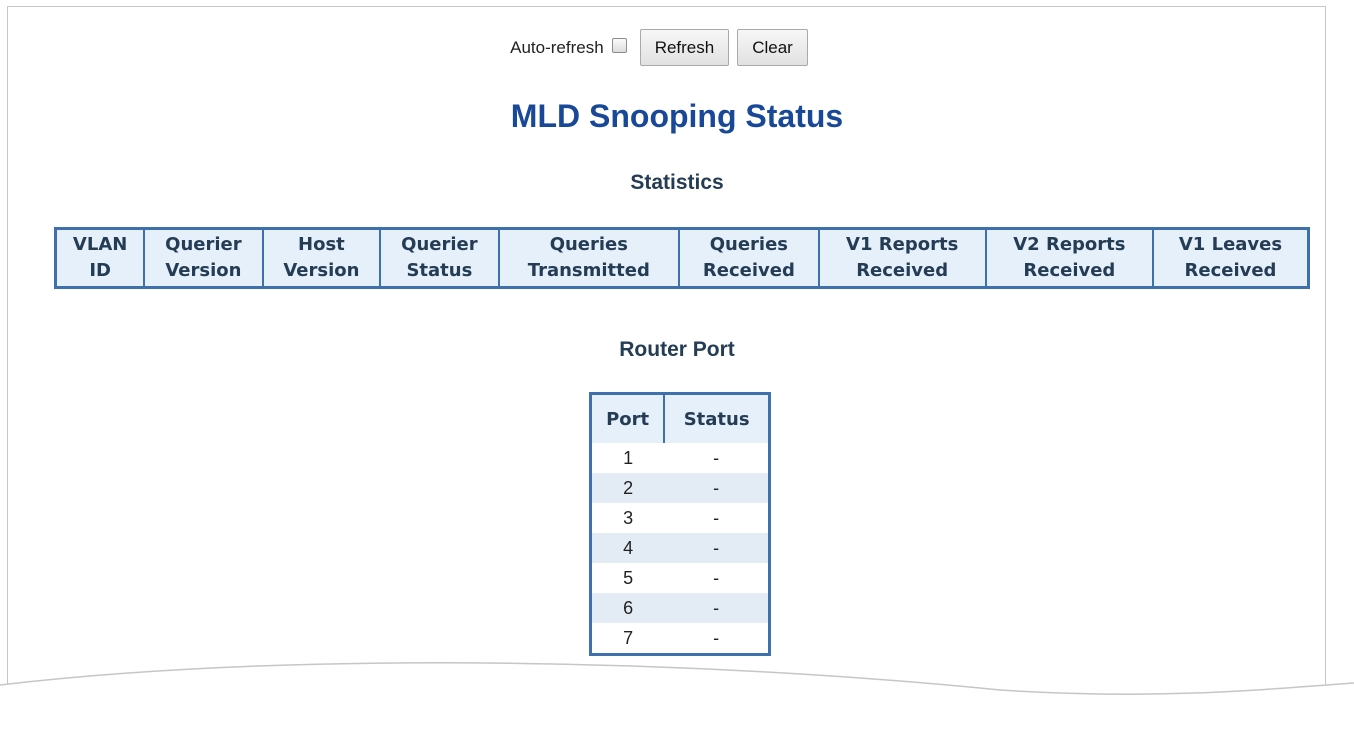 The height and width of the screenshot is (755, 1354). What do you see at coordinates (628, 577) in the screenshot?
I see `port-number: 5` at bounding box center [628, 577].